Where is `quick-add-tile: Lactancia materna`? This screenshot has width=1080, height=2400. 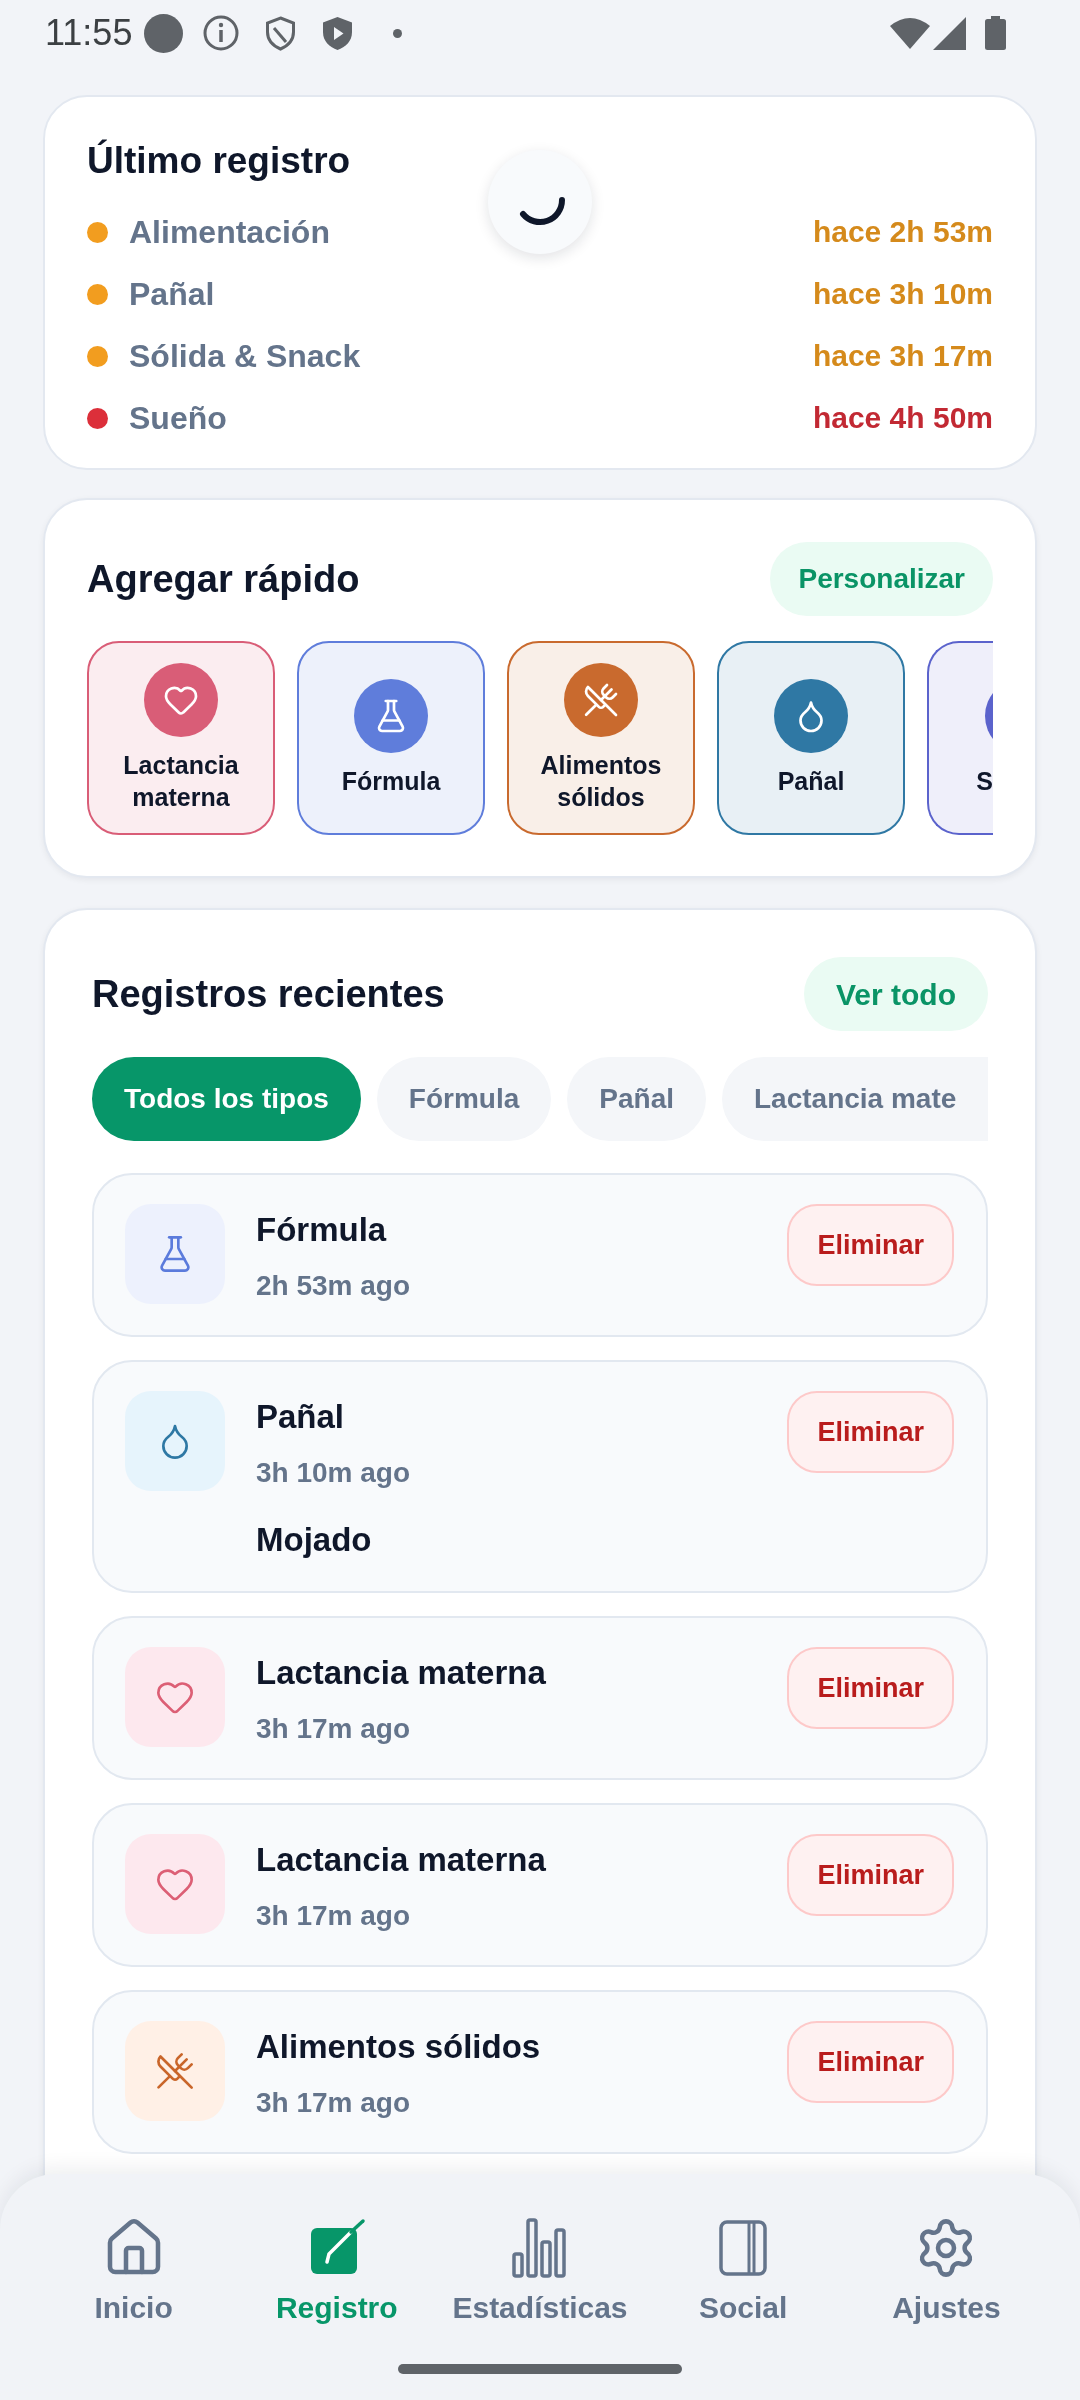 quick-add-tile: Lactancia materna is located at coordinates (181, 738).